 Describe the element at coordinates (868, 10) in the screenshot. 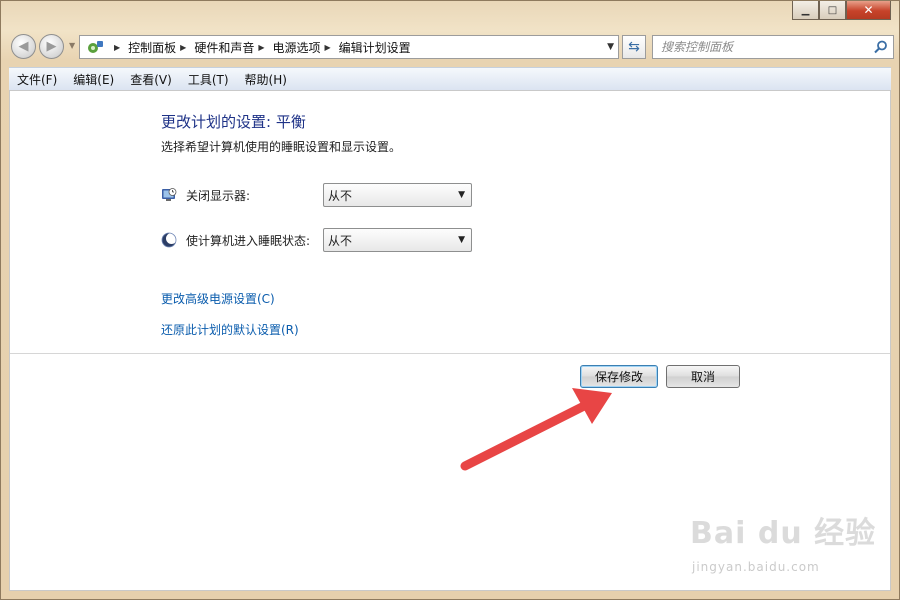

I see `close-button: ✕` at that location.